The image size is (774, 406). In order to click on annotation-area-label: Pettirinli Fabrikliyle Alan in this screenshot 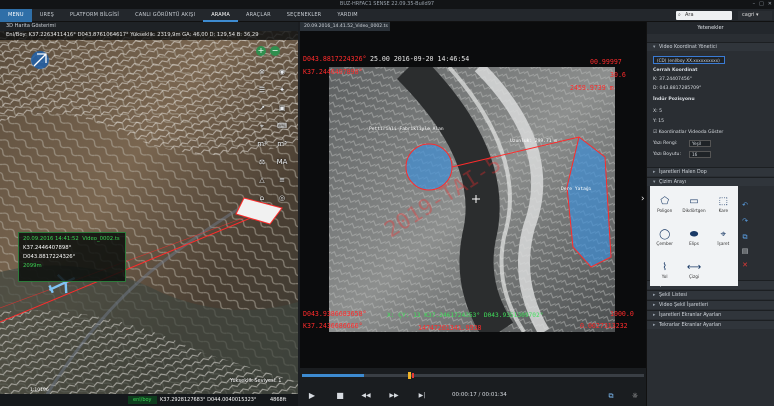, I will do `click(406, 129)`.